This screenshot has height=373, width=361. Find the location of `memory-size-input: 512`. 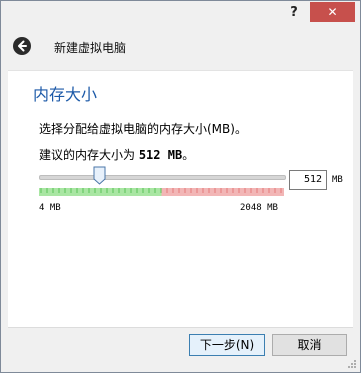

memory-size-input: 512 is located at coordinates (308, 180).